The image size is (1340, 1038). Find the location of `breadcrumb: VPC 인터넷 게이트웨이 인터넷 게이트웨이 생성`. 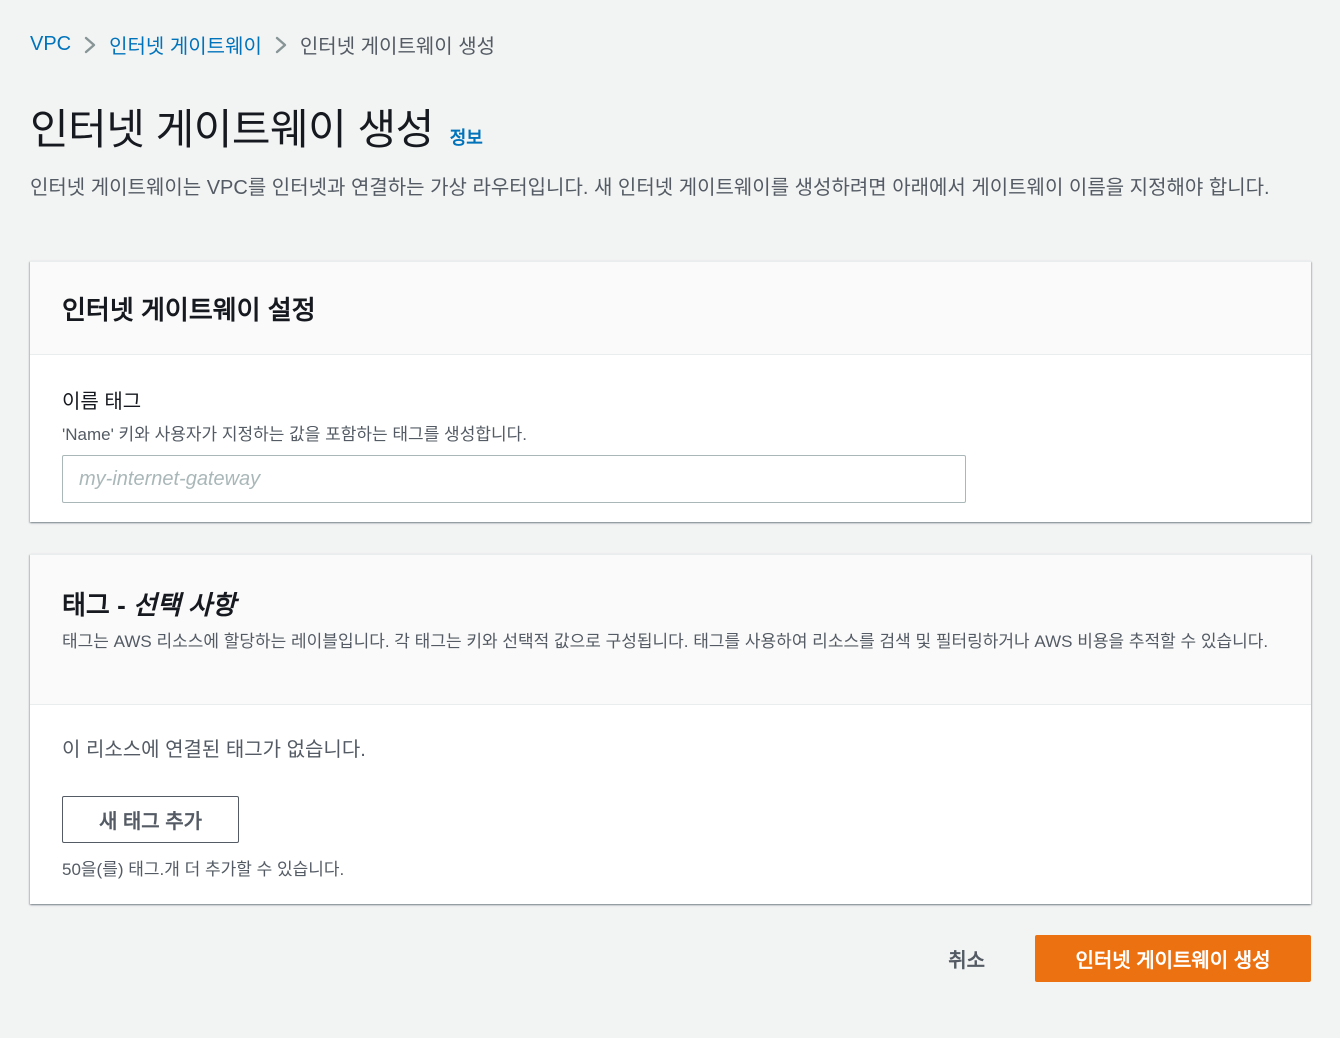

breadcrumb: VPC 인터넷 게이트웨이 인터넷 게이트웨이 생성 is located at coordinates (262, 44).